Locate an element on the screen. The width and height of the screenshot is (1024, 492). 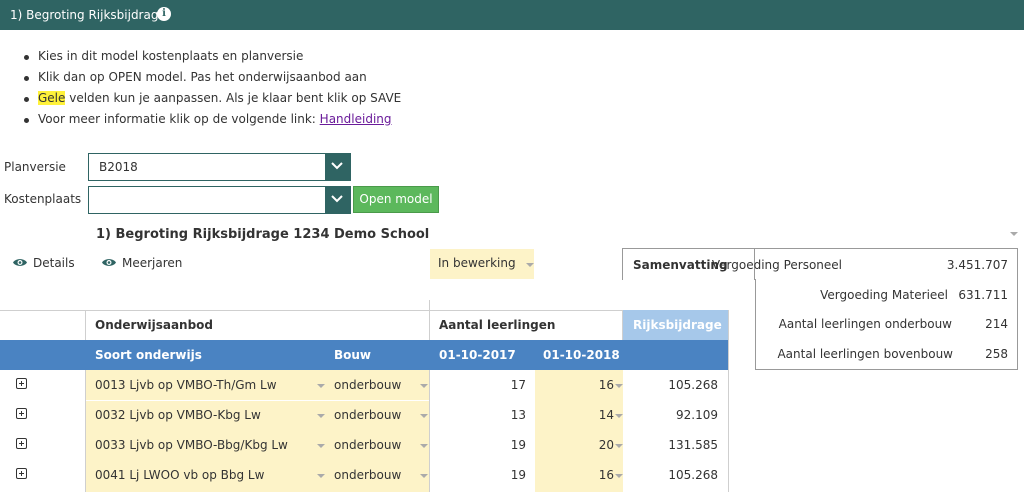
page-title: 1) Begroting Rijksbijdrage is located at coordinates (88, 15).